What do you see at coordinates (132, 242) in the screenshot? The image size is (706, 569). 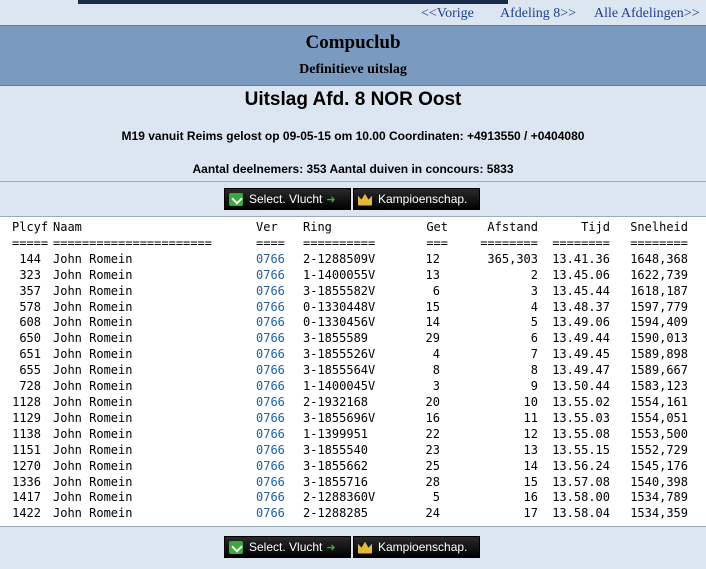 I see `table-header-underline-name: ======================` at bounding box center [132, 242].